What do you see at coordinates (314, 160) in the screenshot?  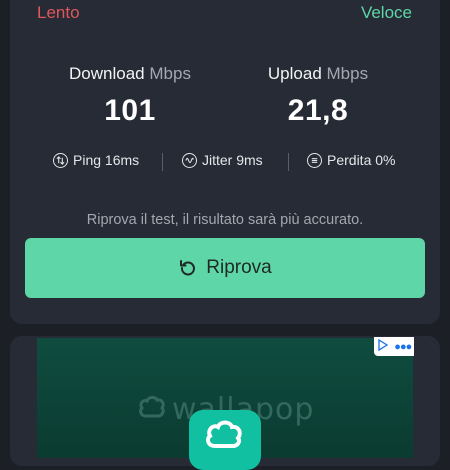 I see `packet-loss-icon` at bounding box center [314, 160].